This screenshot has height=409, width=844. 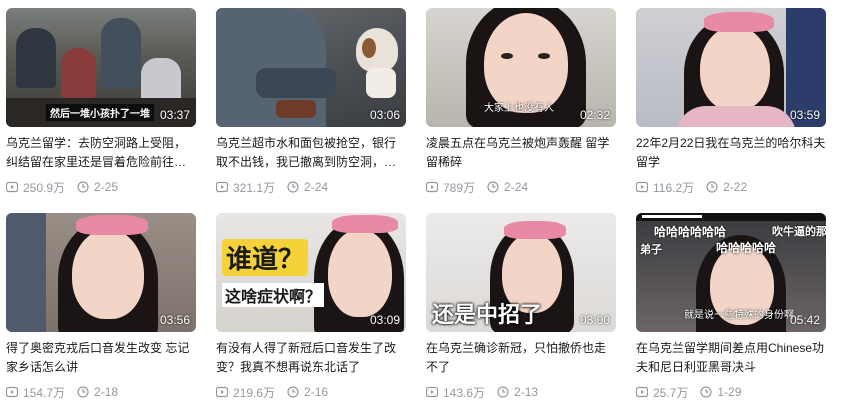 I want to click on video-meta: 219.6万 2-16, so click(x=311, y=392).